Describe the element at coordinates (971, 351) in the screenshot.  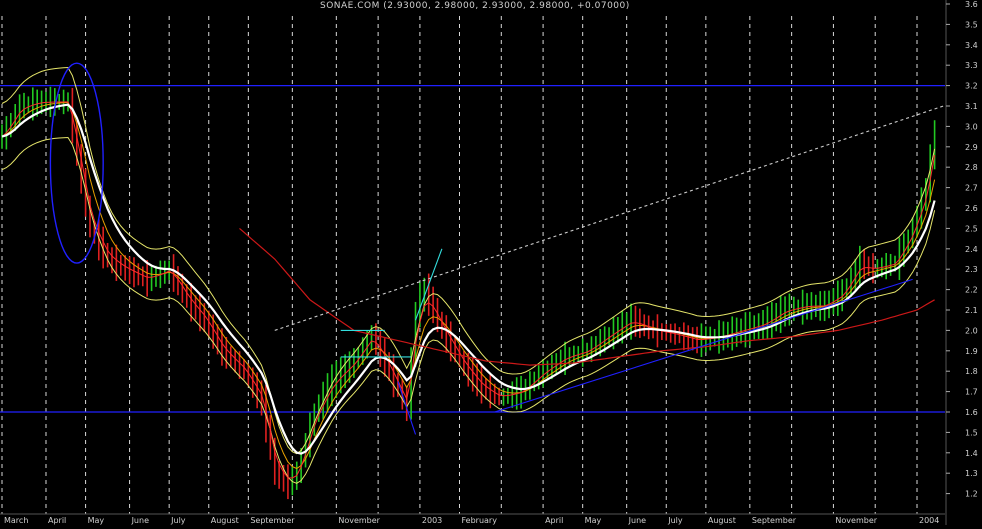
I see `y-tick-label: 1.9` at that location.